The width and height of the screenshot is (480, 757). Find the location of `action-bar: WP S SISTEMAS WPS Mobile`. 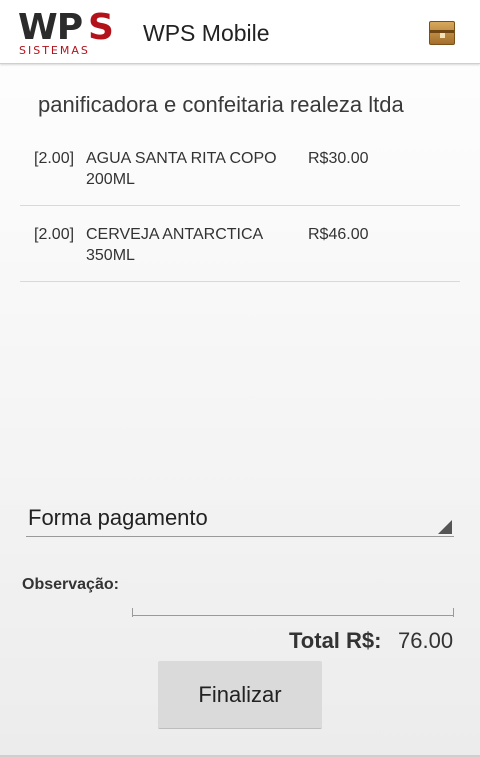

action-bar: WP S SISTEMAS WPS Mobile is located at coordinates (240, 32).